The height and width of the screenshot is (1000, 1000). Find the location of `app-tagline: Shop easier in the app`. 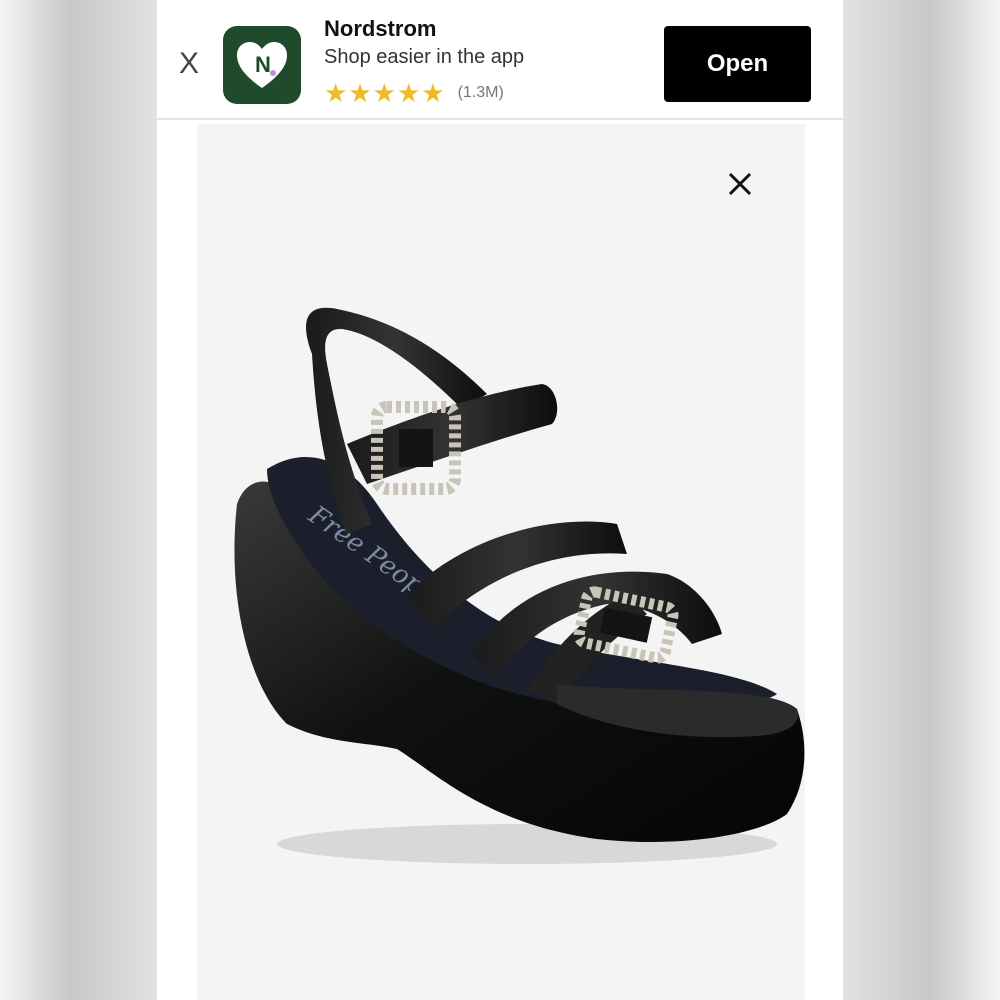

app-tagline: Shop easier in the app is located at coordinates (424, 57).